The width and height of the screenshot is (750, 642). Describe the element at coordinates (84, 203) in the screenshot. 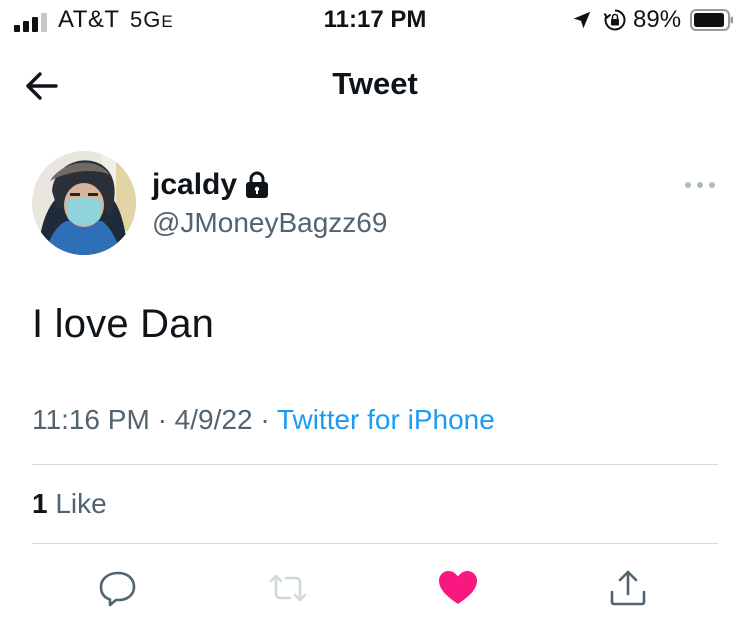

I see `avatar` at that location.